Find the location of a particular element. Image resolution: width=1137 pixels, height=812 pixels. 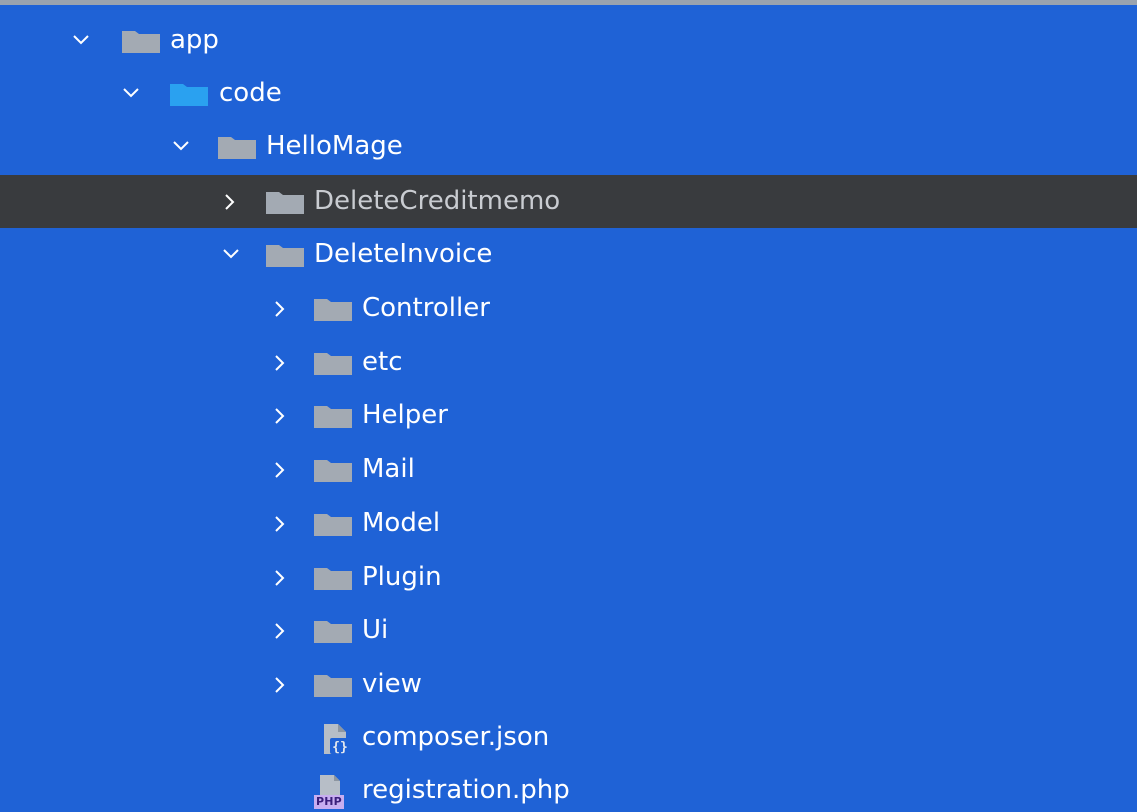

php-file-icon: PHP is located at coordinates (330, 792).